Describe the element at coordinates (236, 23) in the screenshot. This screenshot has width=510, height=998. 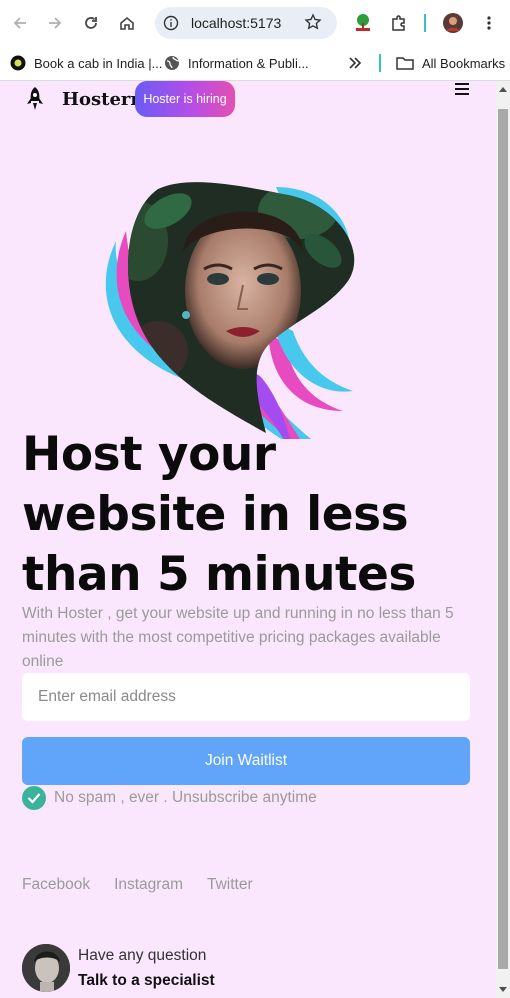
I see `url-text: localhost:5173` at that location.